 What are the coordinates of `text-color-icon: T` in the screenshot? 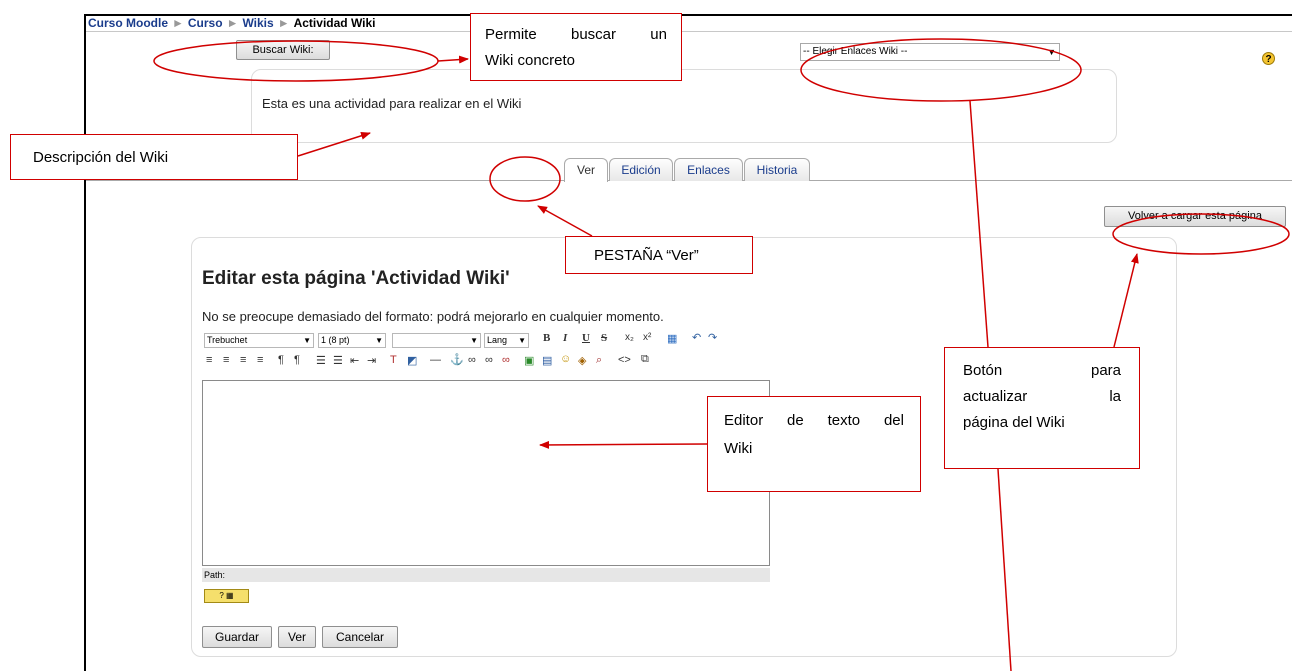 It's located at (393, 360).